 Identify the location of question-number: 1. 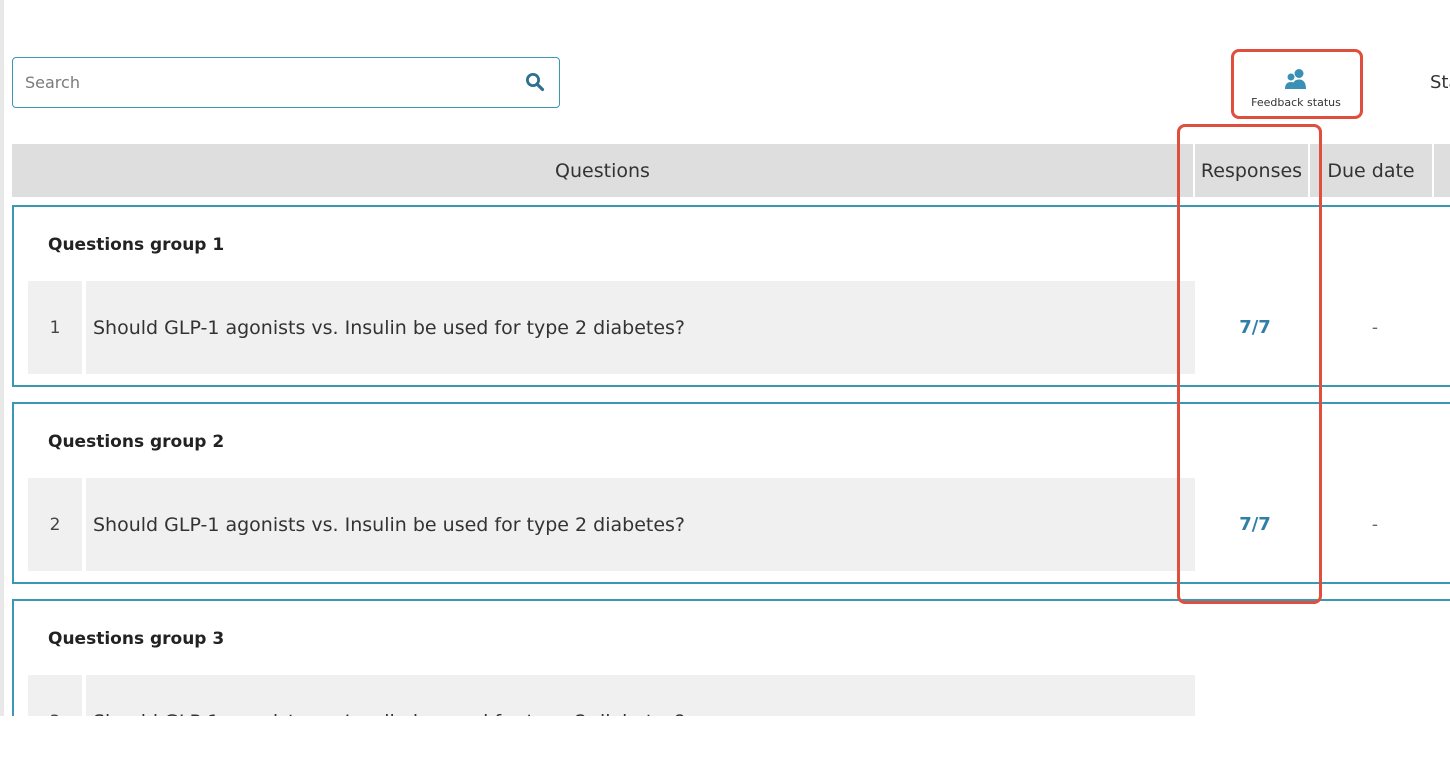
(55, 327).